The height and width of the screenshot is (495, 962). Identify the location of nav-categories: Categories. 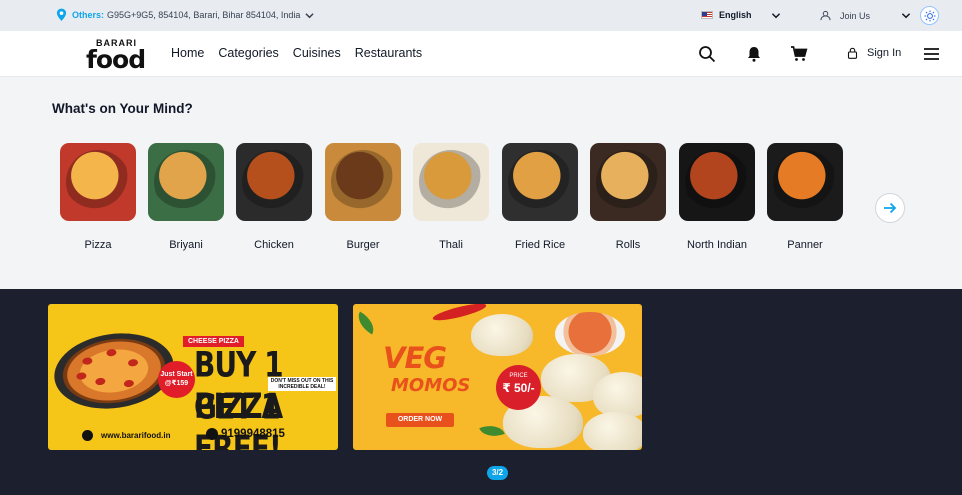
(248, 53).